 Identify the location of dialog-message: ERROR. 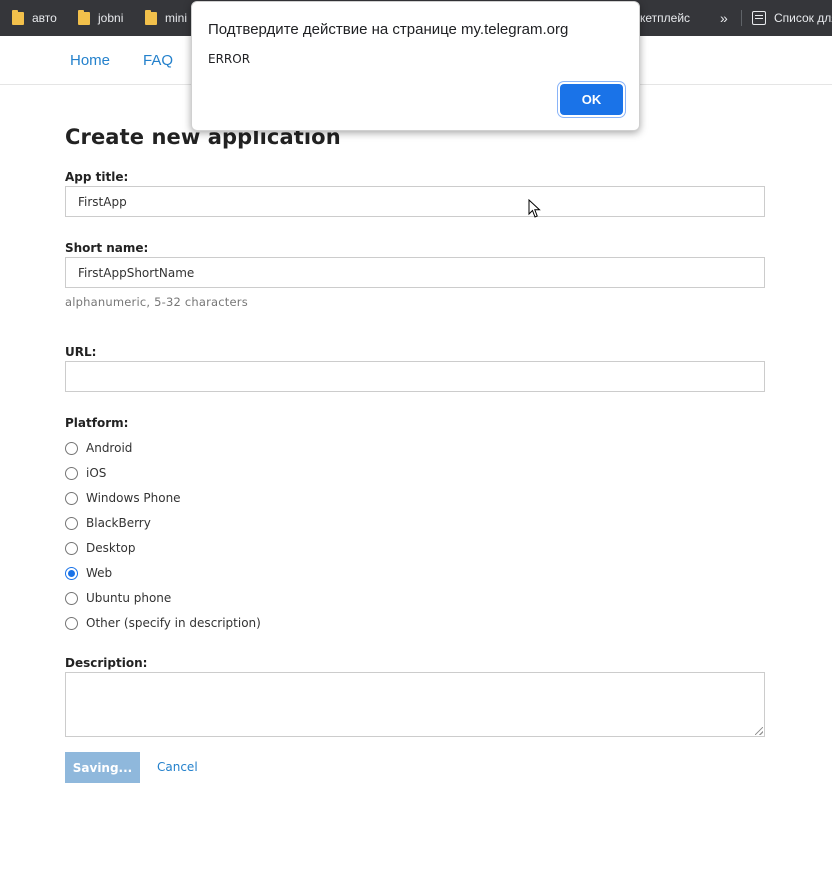
(229, 59).